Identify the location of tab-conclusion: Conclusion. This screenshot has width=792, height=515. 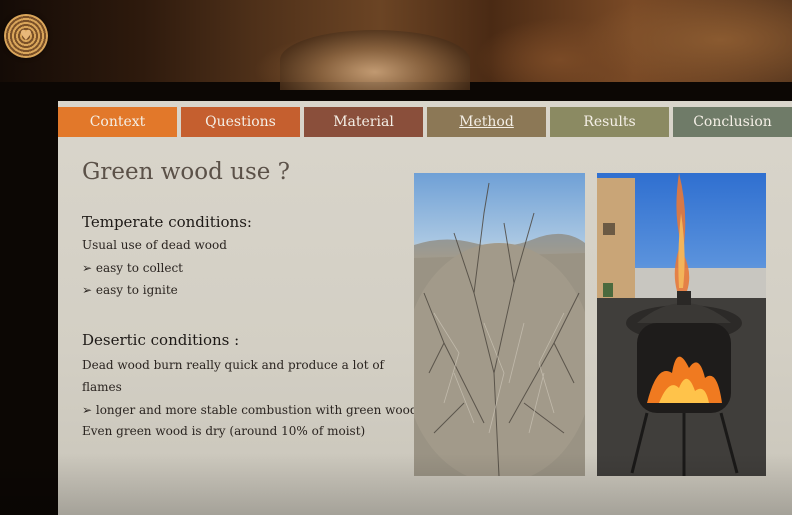
(732, 122).